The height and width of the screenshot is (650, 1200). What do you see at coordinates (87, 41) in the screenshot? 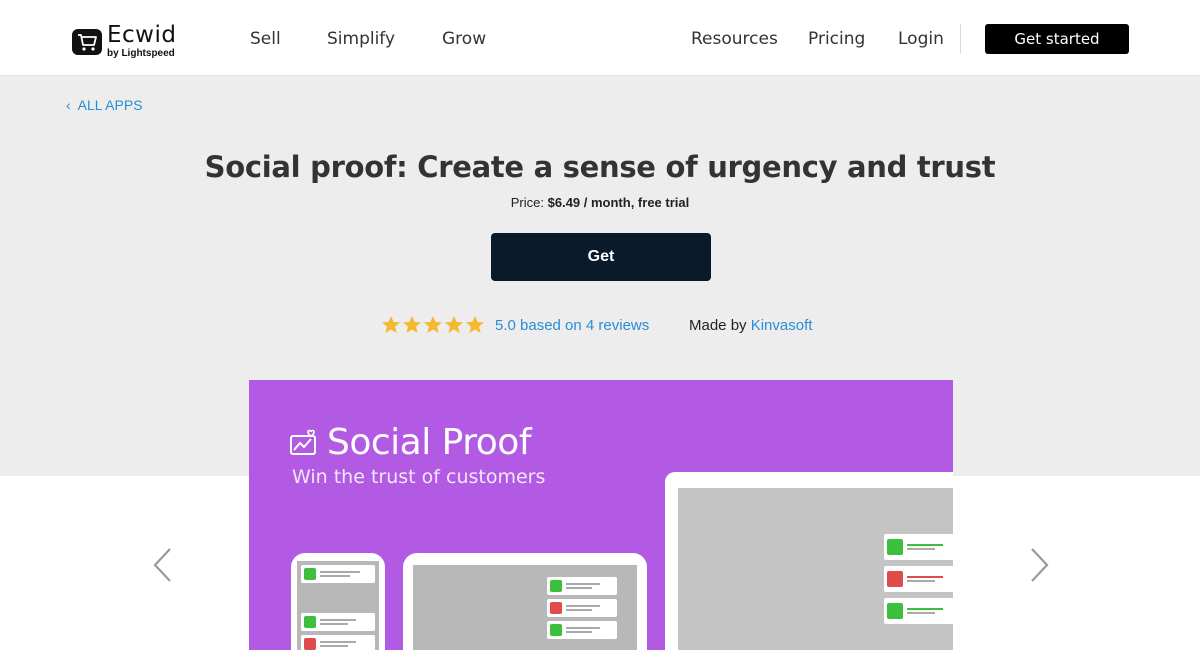
I see `cart-logo-icon` at bounding box center [87, 41].